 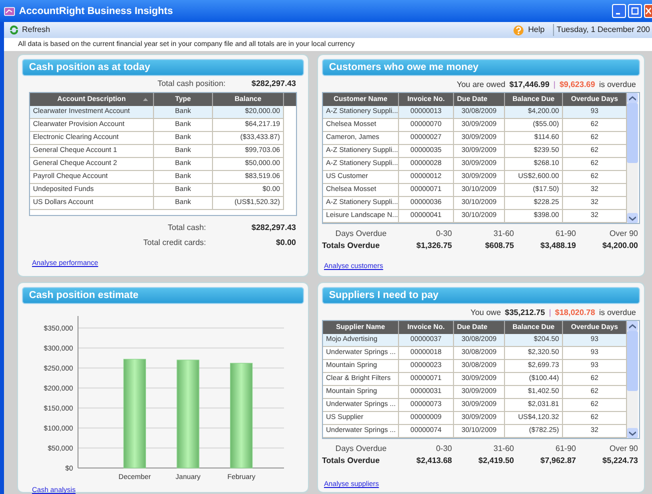 I want to click on total-label: Total credit cards:, so click(x=174, y=243).